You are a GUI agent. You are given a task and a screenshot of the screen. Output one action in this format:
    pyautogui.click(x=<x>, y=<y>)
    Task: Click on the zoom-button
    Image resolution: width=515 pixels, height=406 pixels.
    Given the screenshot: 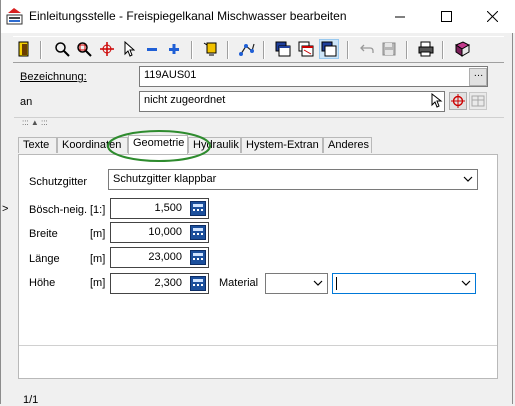 What is the action you would take?
    pyautogui.click(x=62, y=49)
    